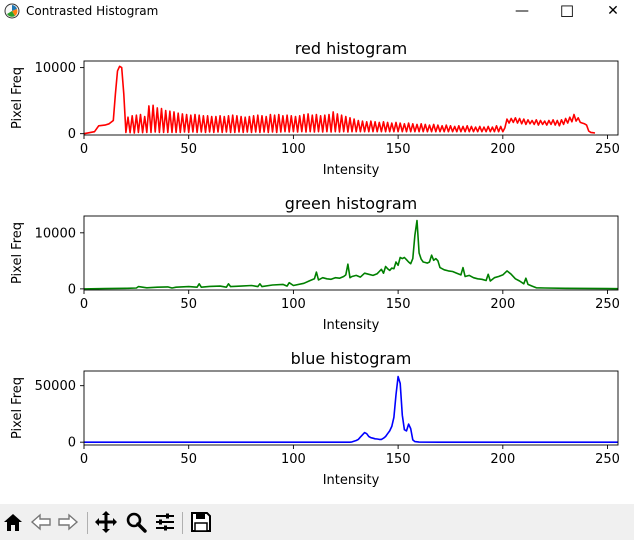 The height and width of the screenshot is (540, 634). I want to click on chart-title: red histogram, so click(351, 48).